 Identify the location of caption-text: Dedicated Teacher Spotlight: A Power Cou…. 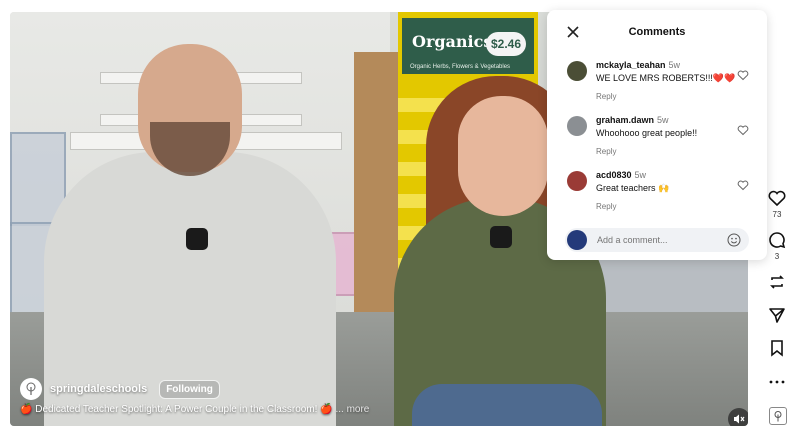
(176, 409).